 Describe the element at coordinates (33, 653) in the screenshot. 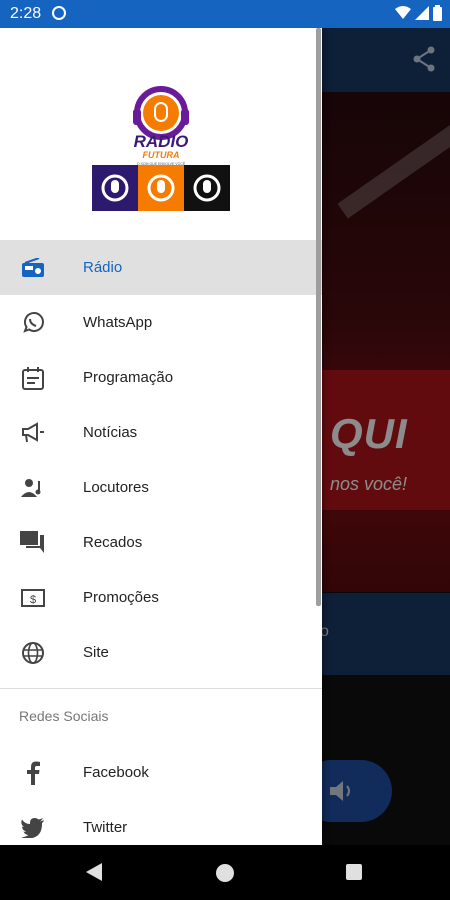

I see `globe-icon` at that location.